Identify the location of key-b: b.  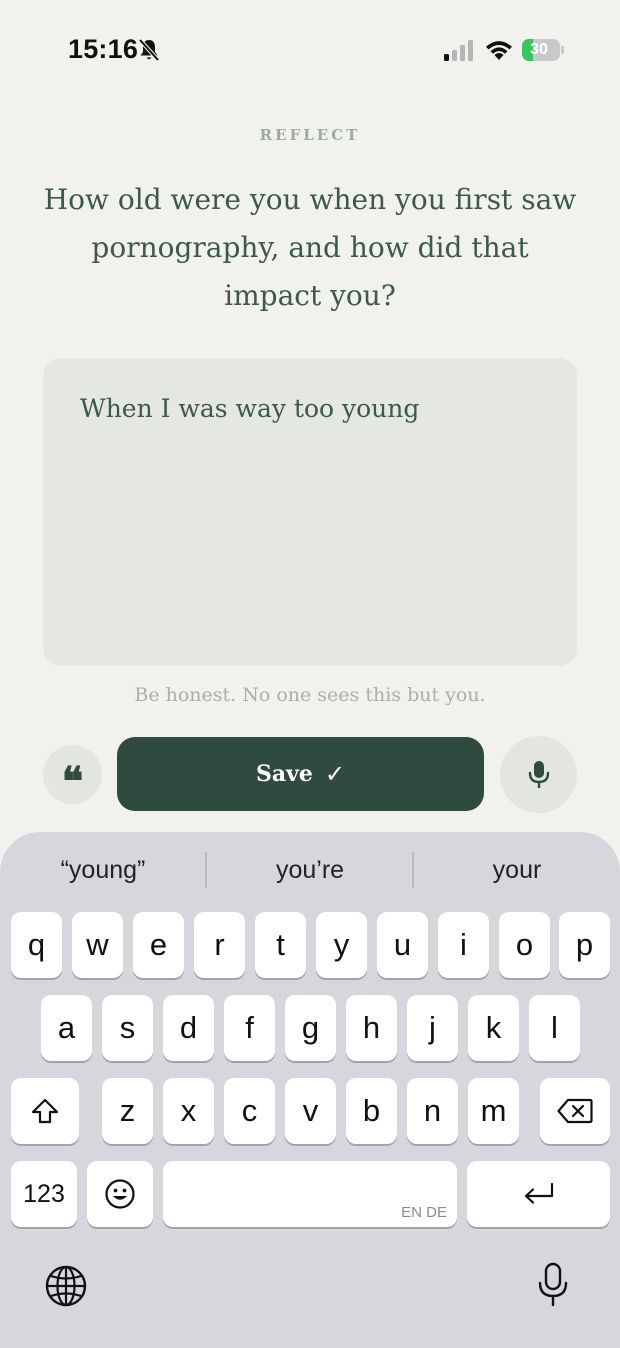
(371, 1111).